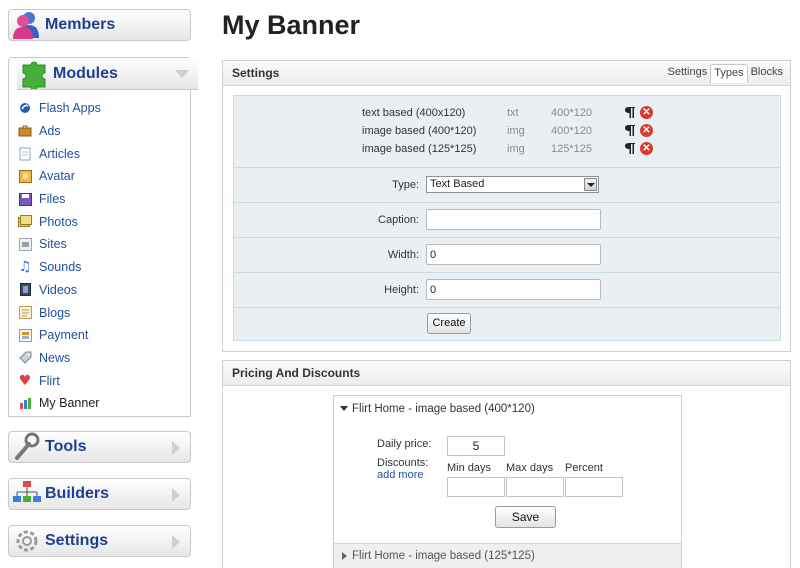  Describe the element at coordinates (99, 494) in the screenshot. I see `builders-header: Builders` at that location.